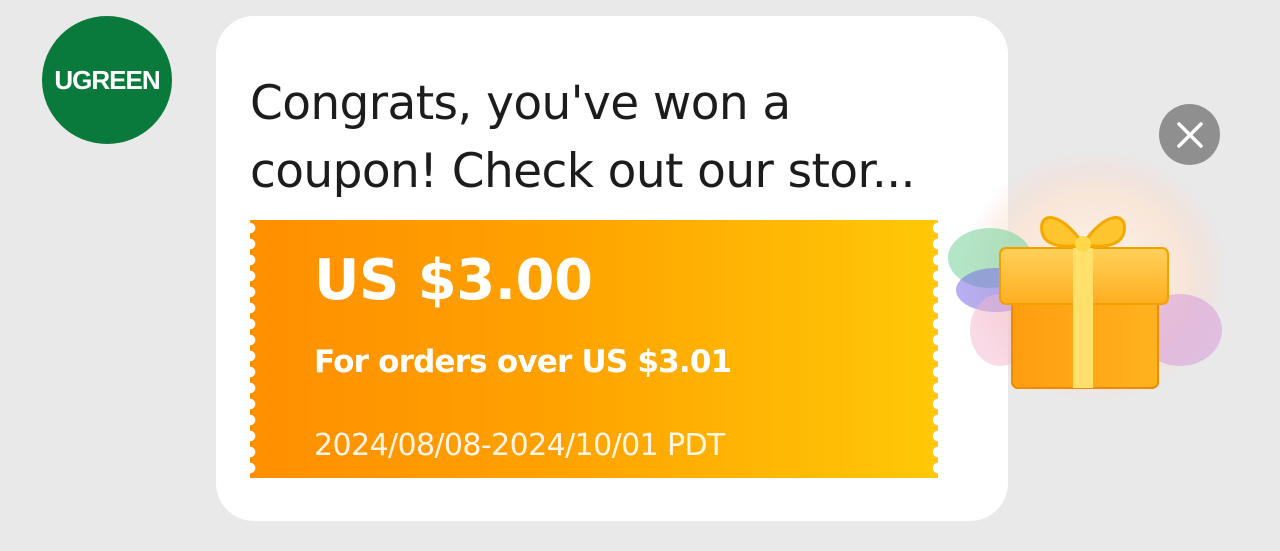  I want to click on coupon-condition: For orders over US $3.01, so click(523, 362).